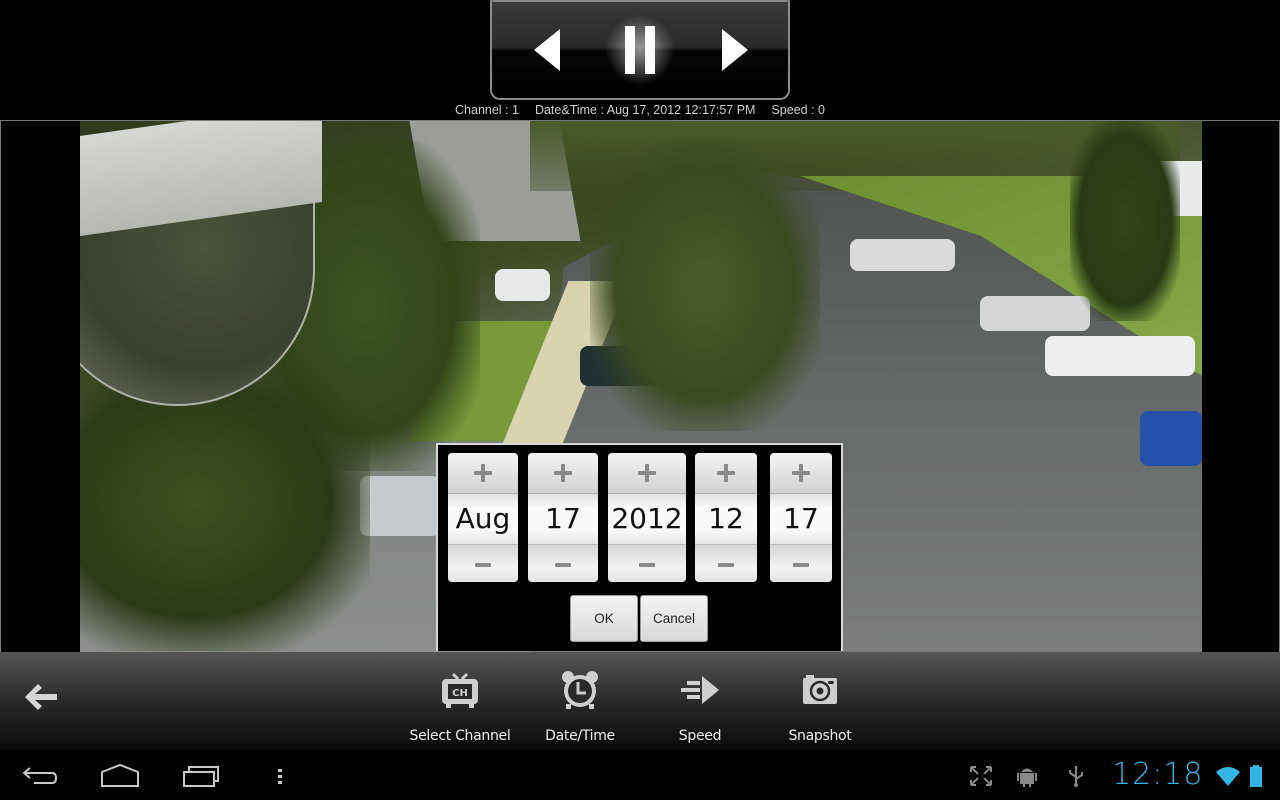  I want to click on minute-value: 17, so click(801, 519).